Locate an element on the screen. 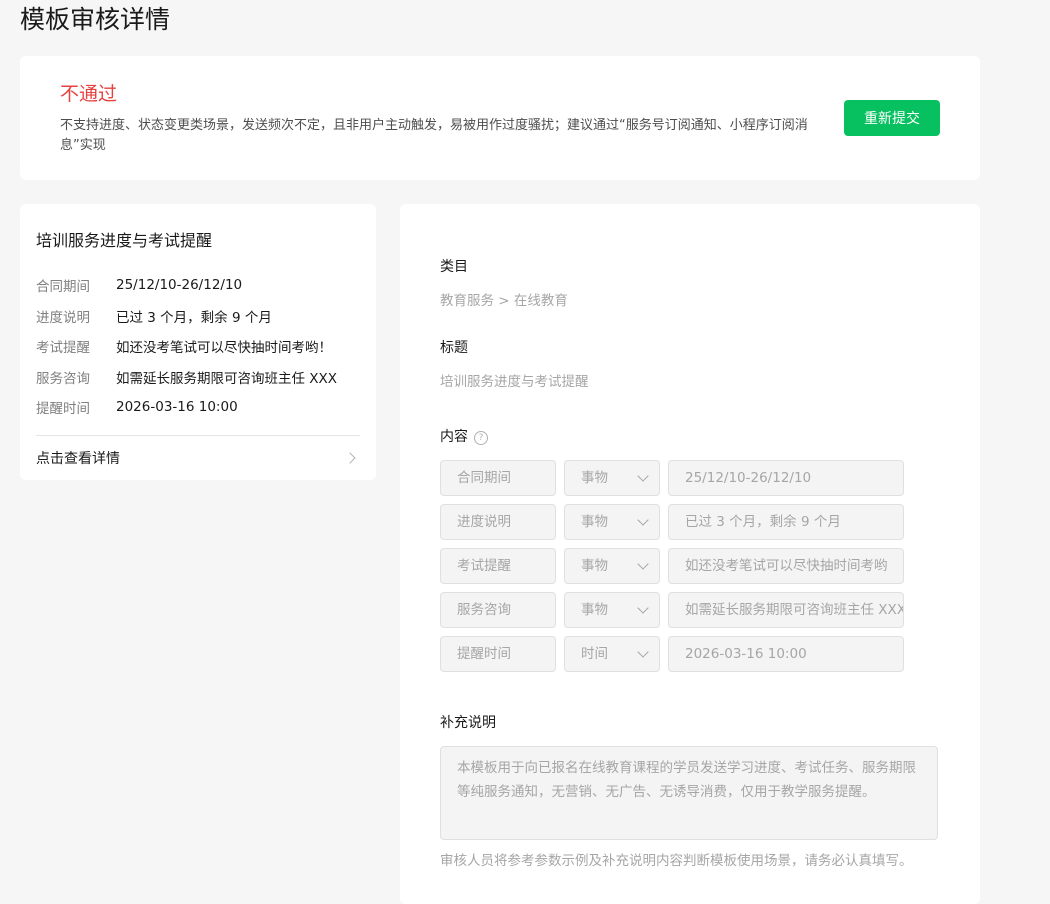  content-label-row: 内容? is located at coordinates (464, 437).